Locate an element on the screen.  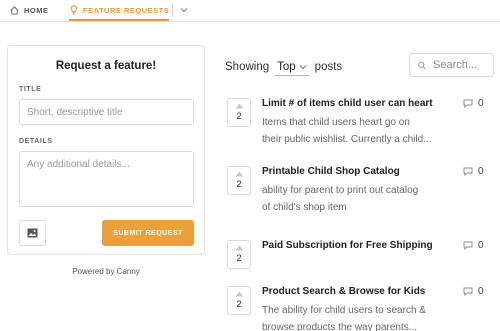
active-tab-indicator is located at coordinates (119, 20).